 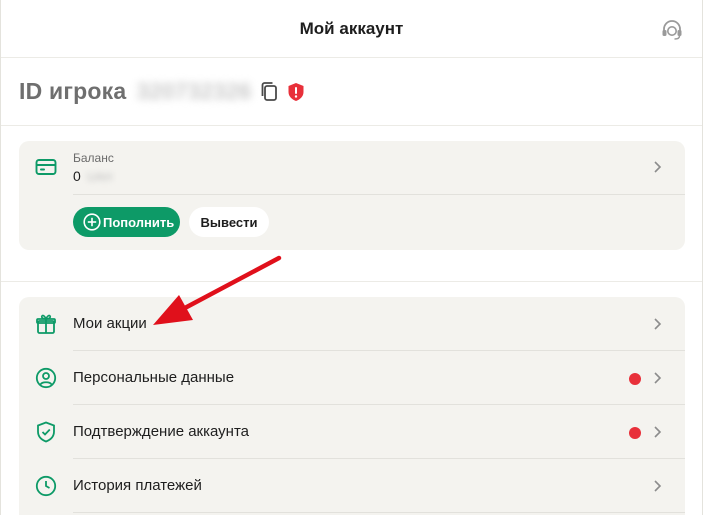 I want to click on menu-item-label: История платежей, so click(x=137, y=485).